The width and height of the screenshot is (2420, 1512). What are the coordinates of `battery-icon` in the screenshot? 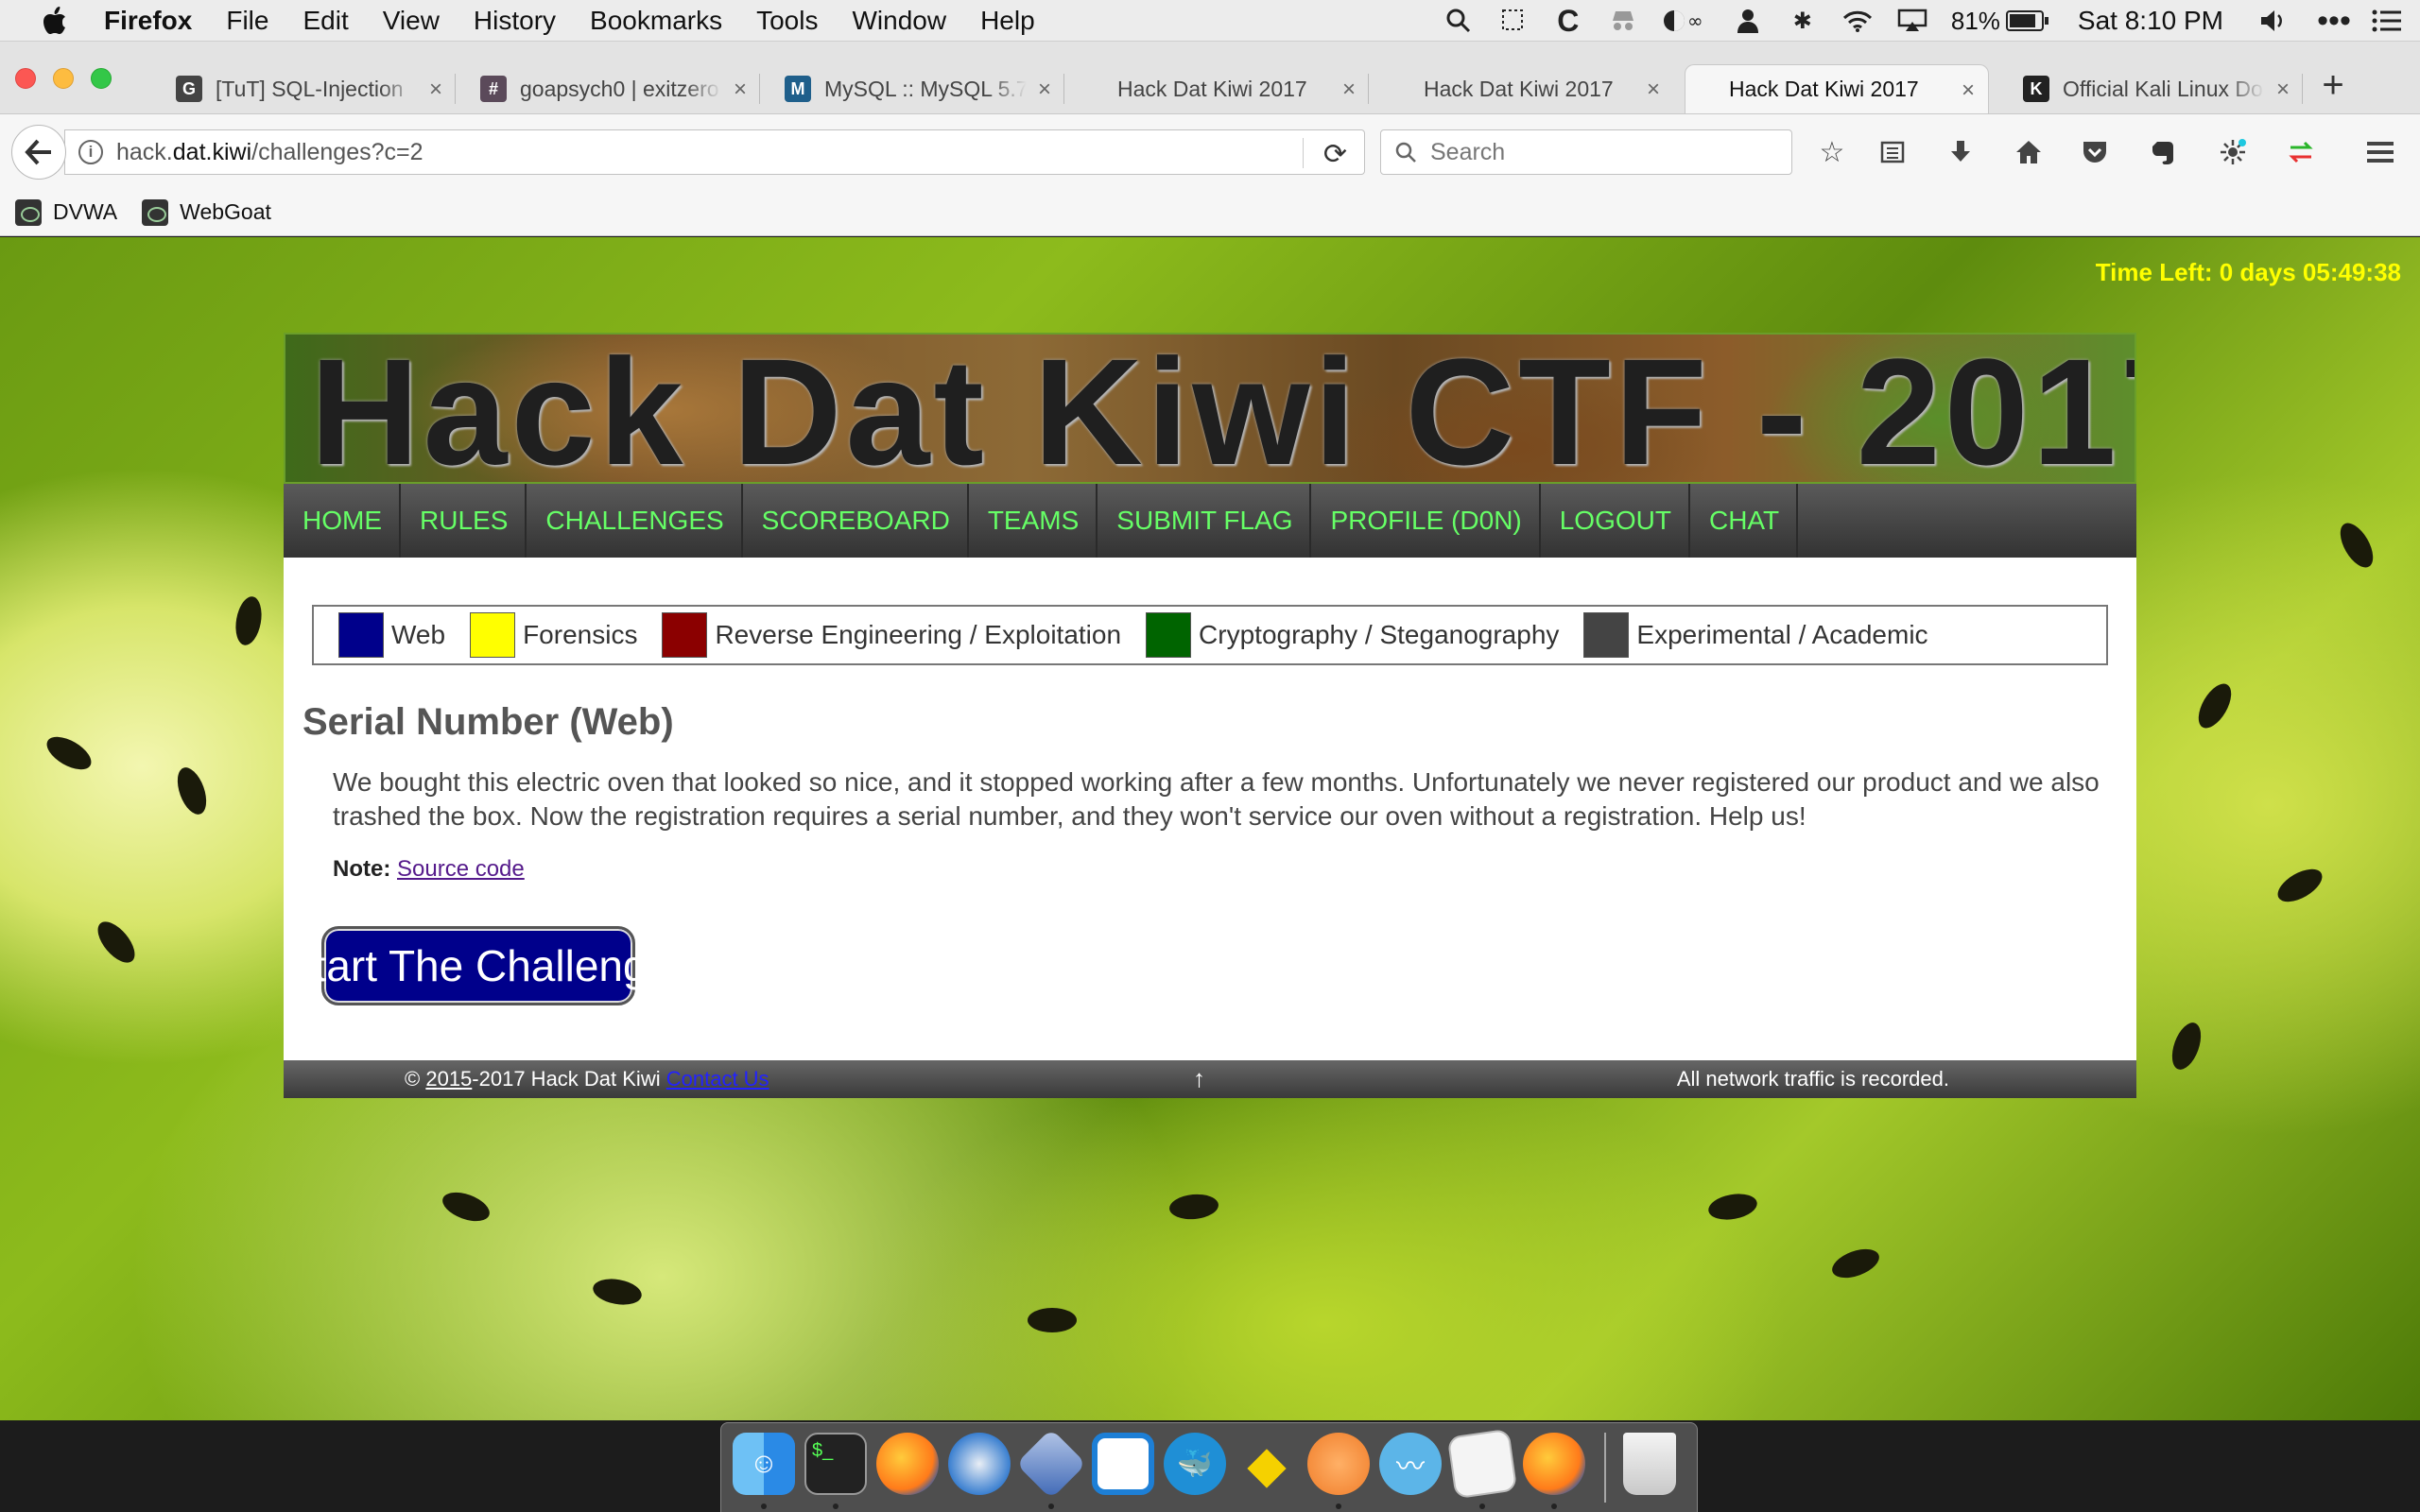 It's located at (2027, 21).